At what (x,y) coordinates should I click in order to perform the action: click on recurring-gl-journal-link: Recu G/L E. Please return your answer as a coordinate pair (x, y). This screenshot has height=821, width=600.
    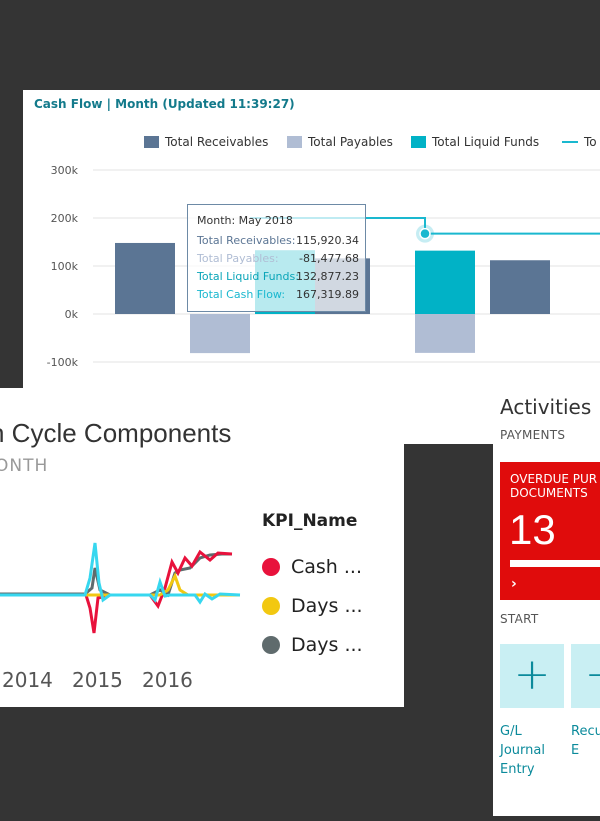
    Looking at the image, I should click on (585, 741).